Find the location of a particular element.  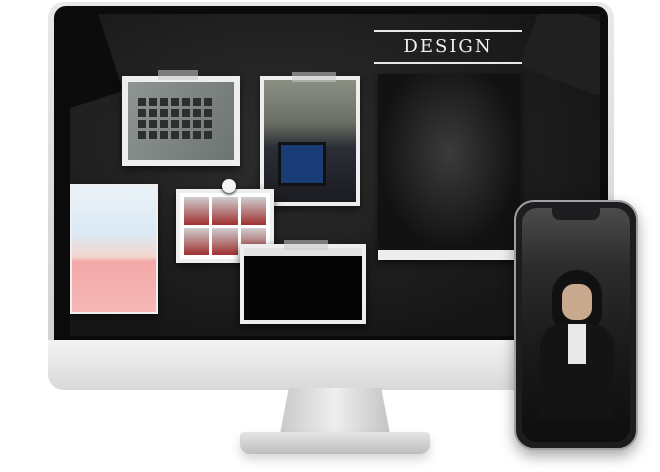

photo-network-diagram is located at coordinates (114, 249).